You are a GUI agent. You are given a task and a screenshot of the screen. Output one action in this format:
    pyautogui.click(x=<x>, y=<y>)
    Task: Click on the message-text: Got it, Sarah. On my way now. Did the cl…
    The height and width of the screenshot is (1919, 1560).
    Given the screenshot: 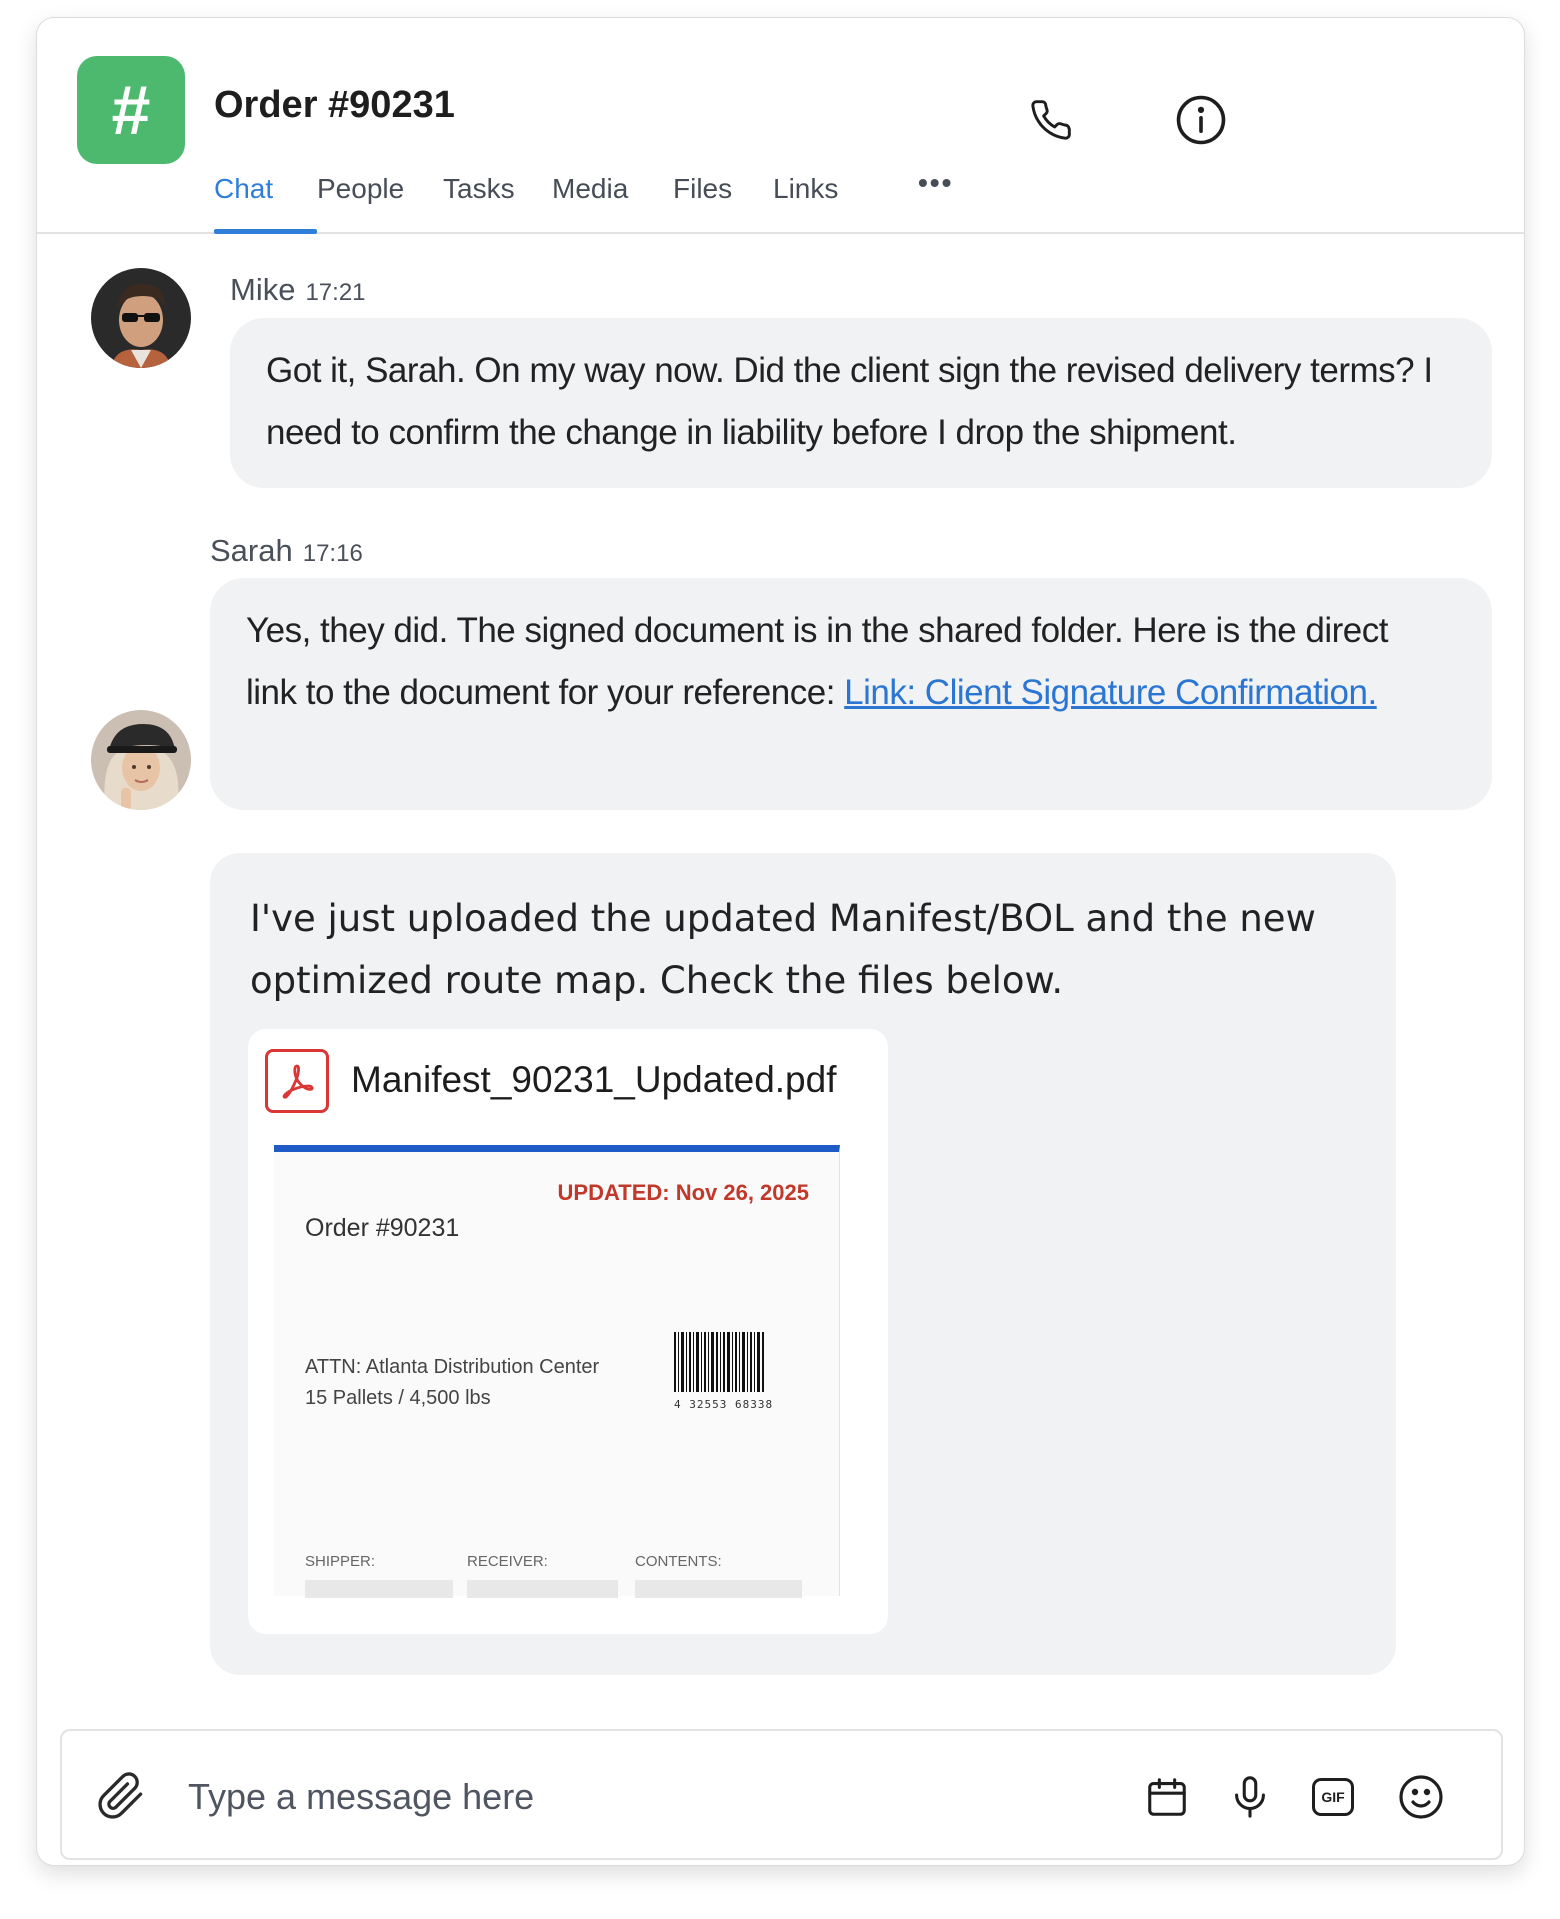 What is the action you would take?
    pyautogui.click(x=849, y=401)
    